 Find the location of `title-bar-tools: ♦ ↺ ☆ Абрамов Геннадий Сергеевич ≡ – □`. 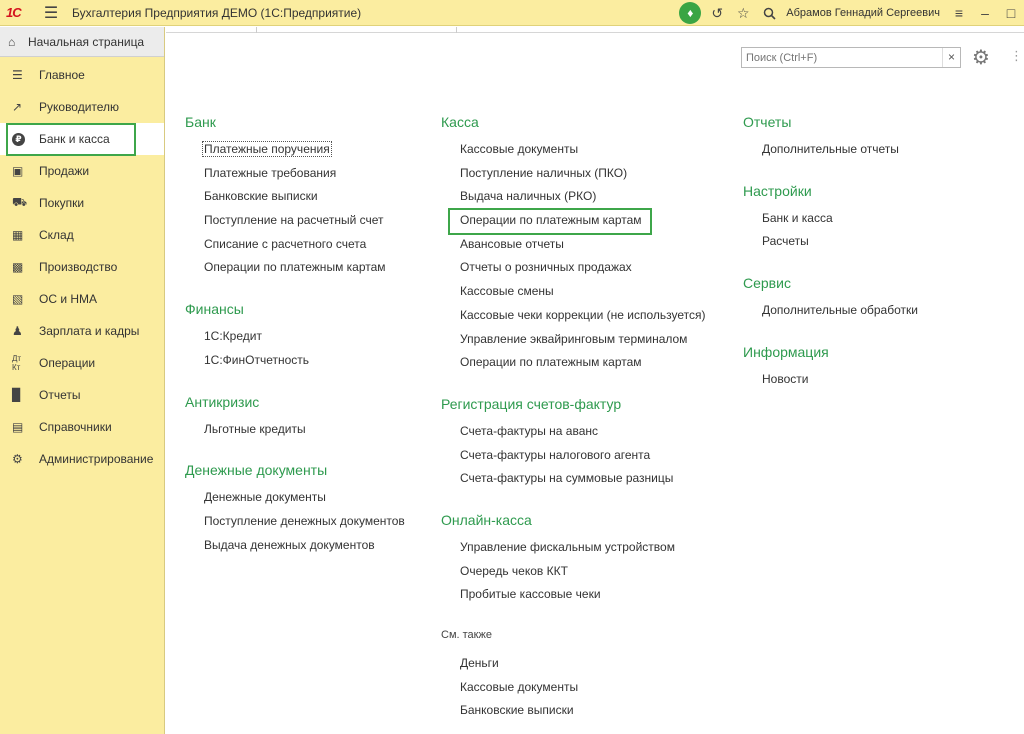

title-bar-tools: ♦ ↺ ☆ Абрамов Геннадий Сергеевич ≡ – □ is located at coordinates (850, 13).